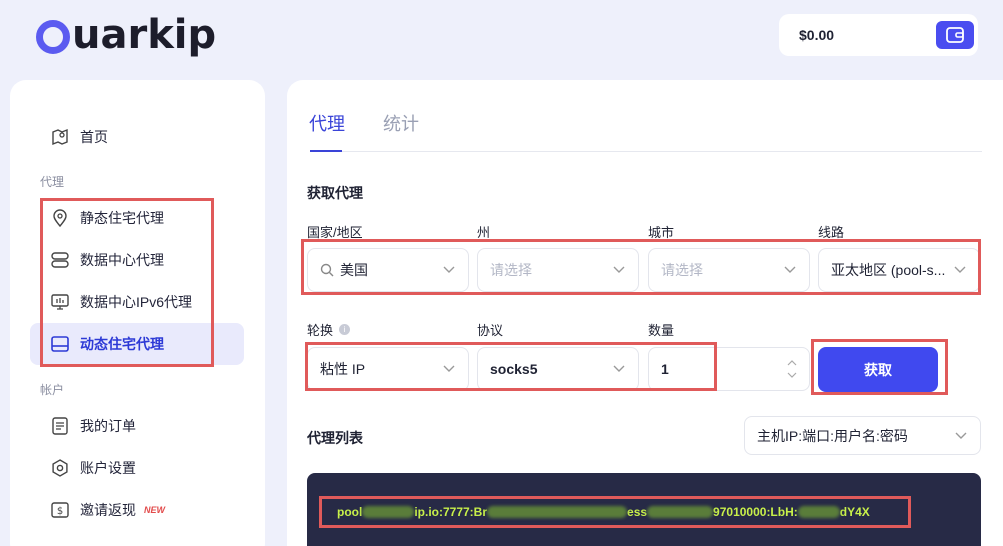  I want to click on country-value: 美国, so click(354, 270).